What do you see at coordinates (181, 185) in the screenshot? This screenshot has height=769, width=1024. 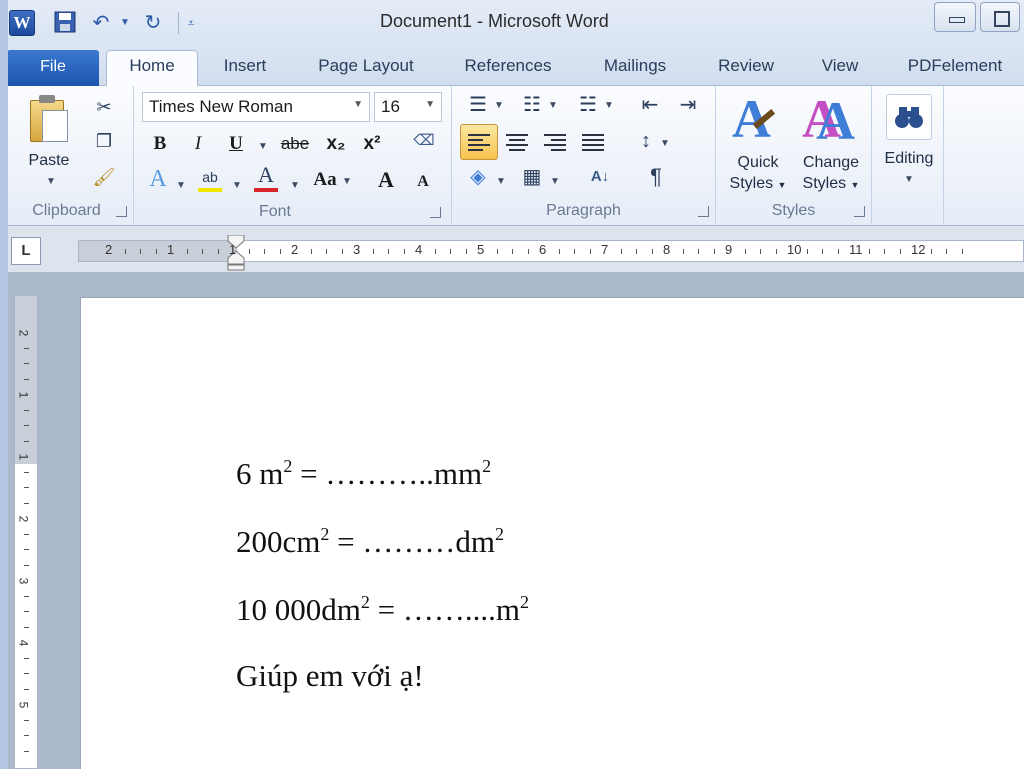 I see `text-effects-dropdown-icon: ▼` at bounding box center [181, 185].